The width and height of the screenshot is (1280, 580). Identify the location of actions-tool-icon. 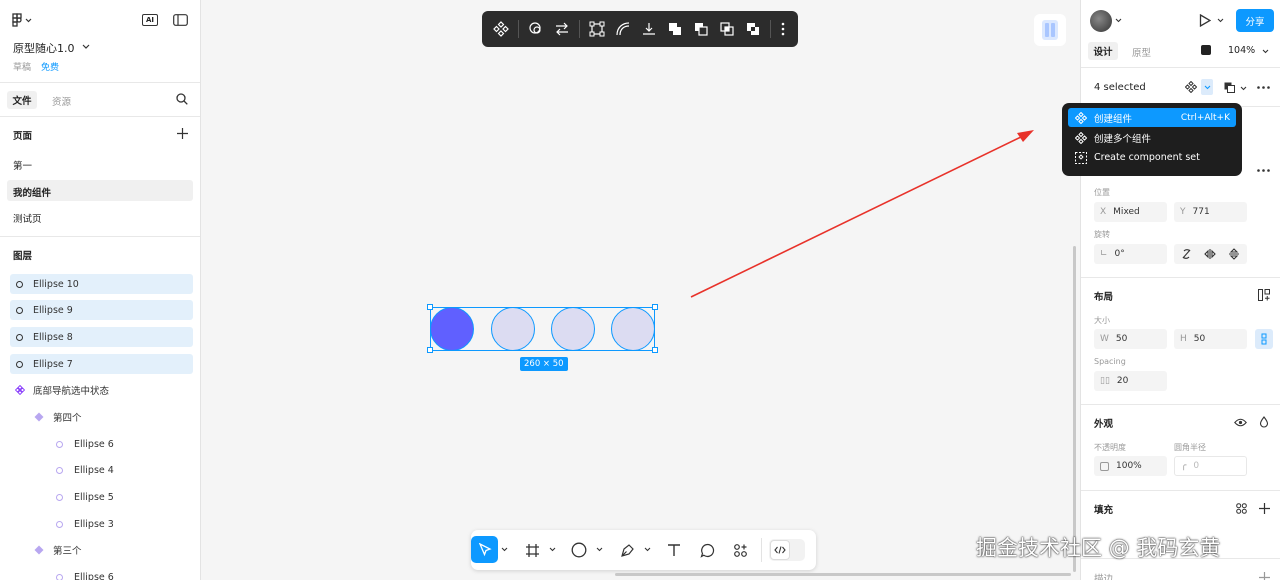
(740, 550).